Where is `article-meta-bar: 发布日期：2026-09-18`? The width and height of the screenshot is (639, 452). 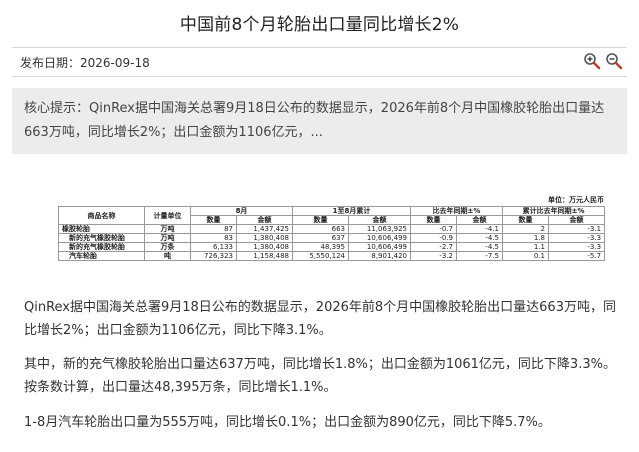
article-meta-bar: 发布日期：2026-09-18 is located at coordinates (319, 62).